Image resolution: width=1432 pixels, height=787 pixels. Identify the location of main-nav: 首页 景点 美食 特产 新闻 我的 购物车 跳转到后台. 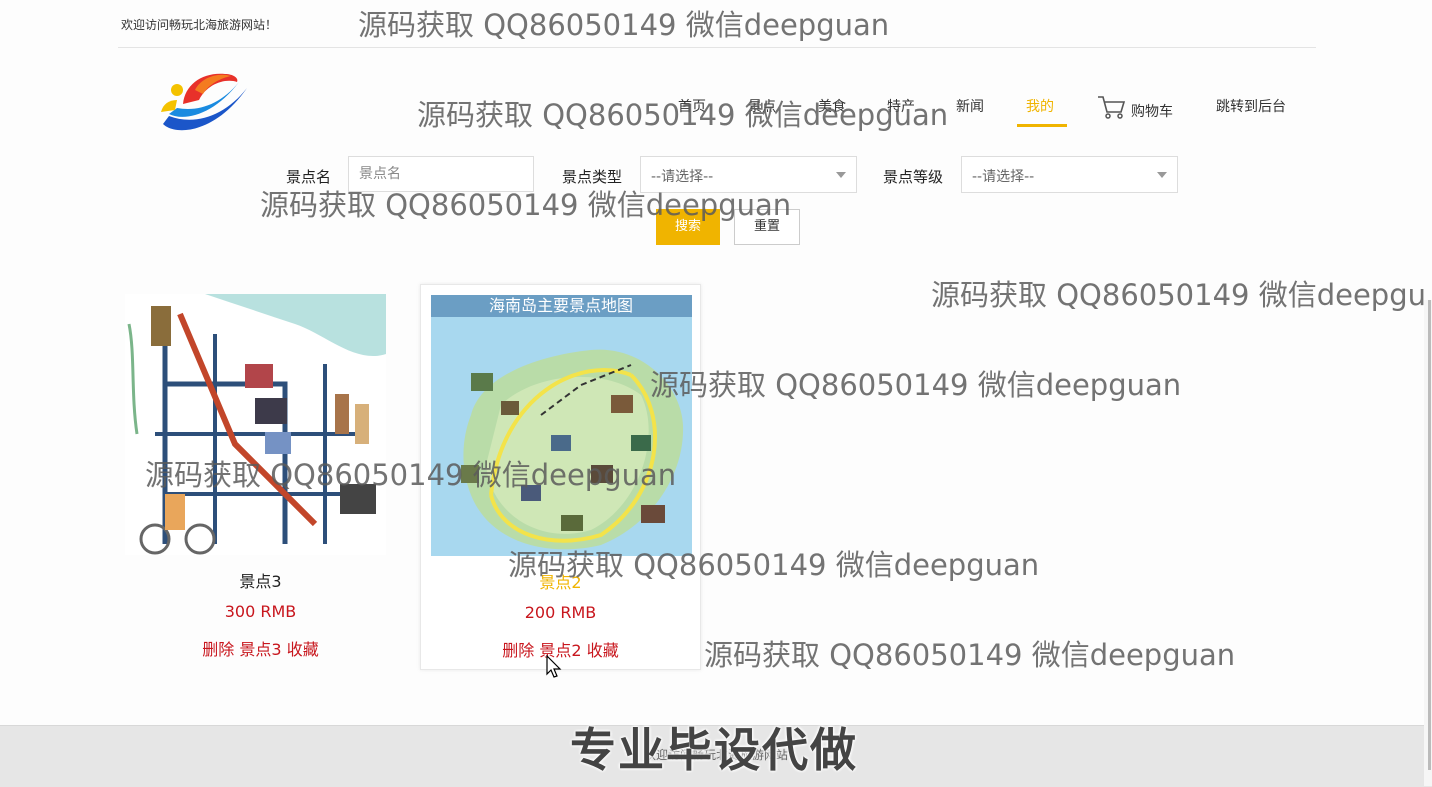
(716, 113).